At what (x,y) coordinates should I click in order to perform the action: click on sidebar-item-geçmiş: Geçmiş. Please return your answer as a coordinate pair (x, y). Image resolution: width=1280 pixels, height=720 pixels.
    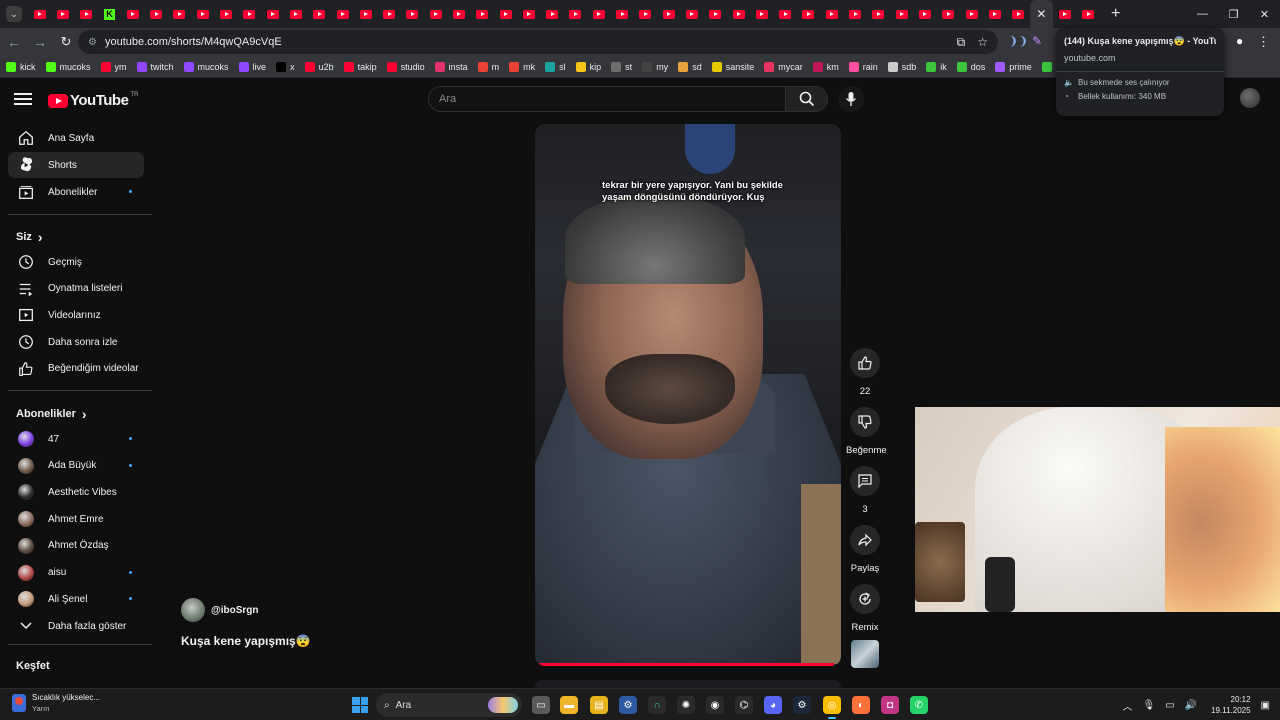
    Looking at the image, I should click on (76, 262).